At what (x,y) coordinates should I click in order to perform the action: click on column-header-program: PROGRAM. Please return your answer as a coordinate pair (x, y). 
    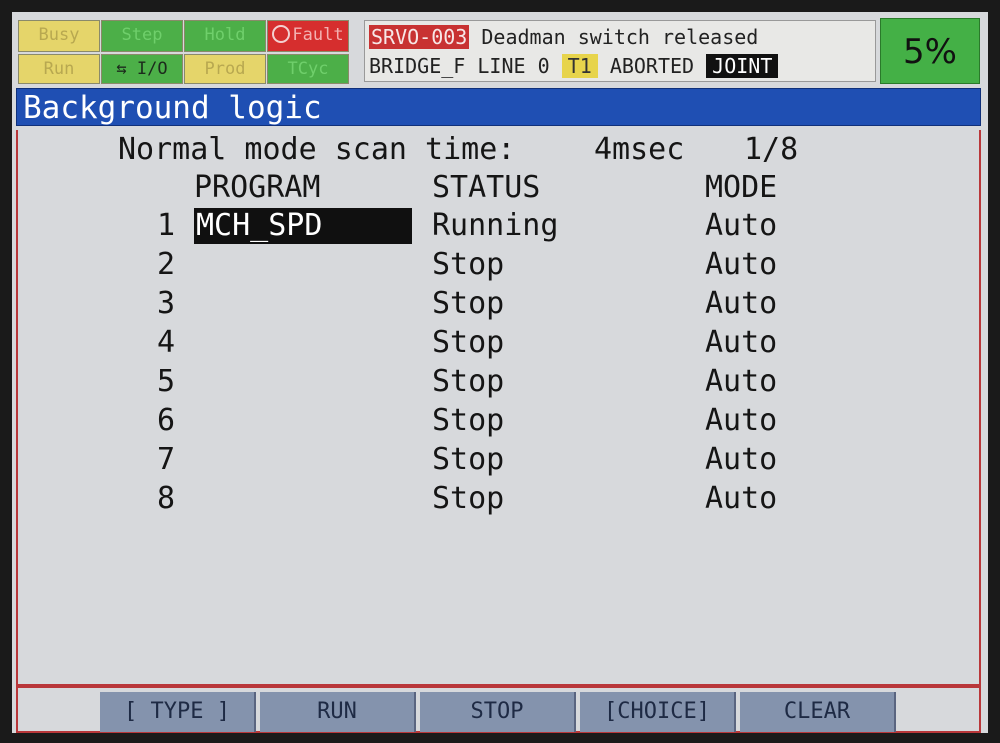
    Looking at the image, I should click on (257, 187).